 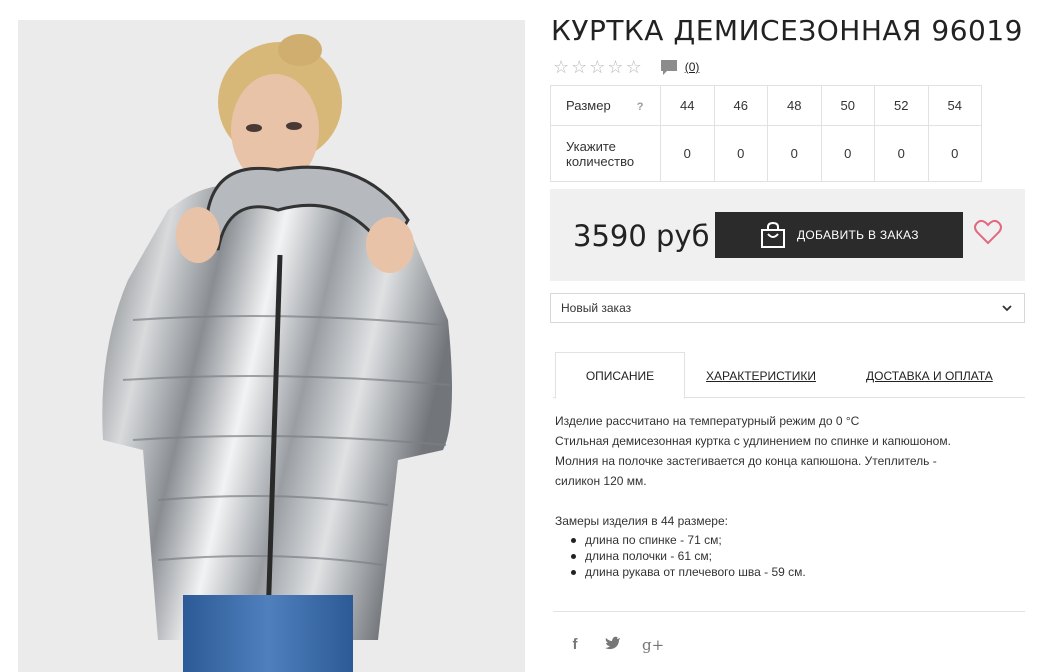 What do you see at coordinates (575, 645) in the screenshot?
I see `facebook-icon: f` at bounding box center [575, 645].